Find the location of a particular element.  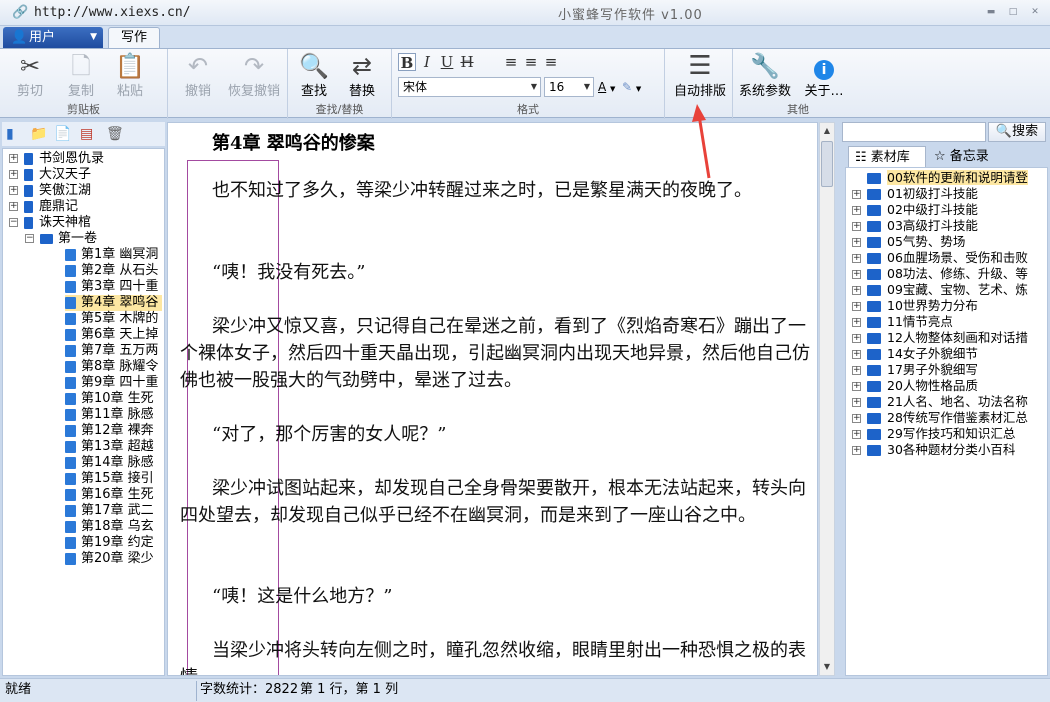

tree-book: − 诛天神棺 is located at coordinates (50, 223).